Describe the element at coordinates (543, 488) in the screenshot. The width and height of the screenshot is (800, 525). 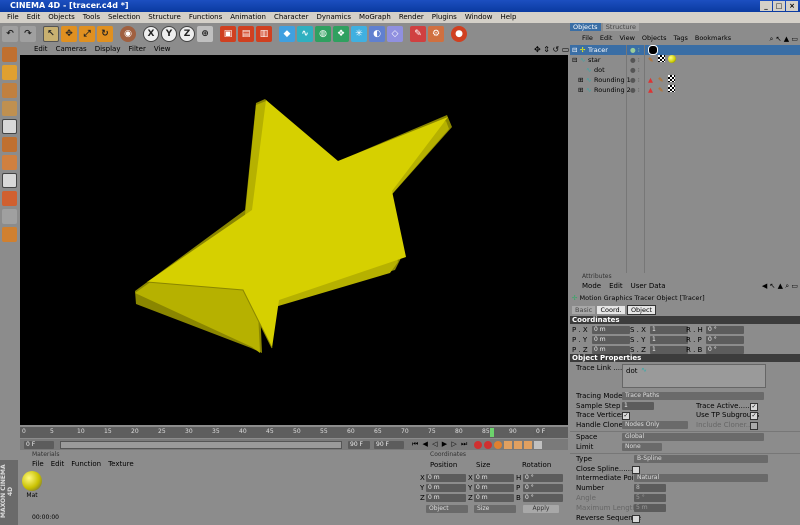
I see `rotation-p-field: 0 °` at that location.